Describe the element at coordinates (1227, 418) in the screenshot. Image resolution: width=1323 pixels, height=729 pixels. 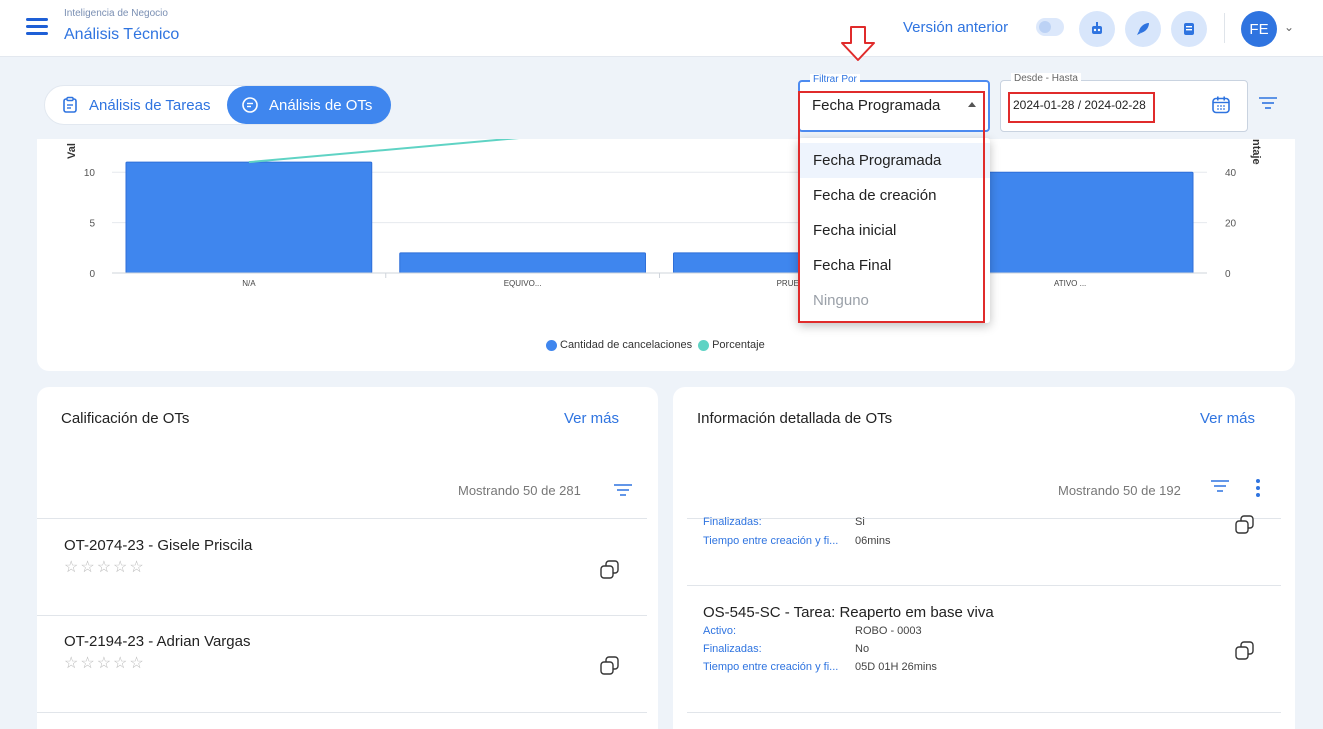
I see `ot-details-see-more-link: Ver más` at that location.